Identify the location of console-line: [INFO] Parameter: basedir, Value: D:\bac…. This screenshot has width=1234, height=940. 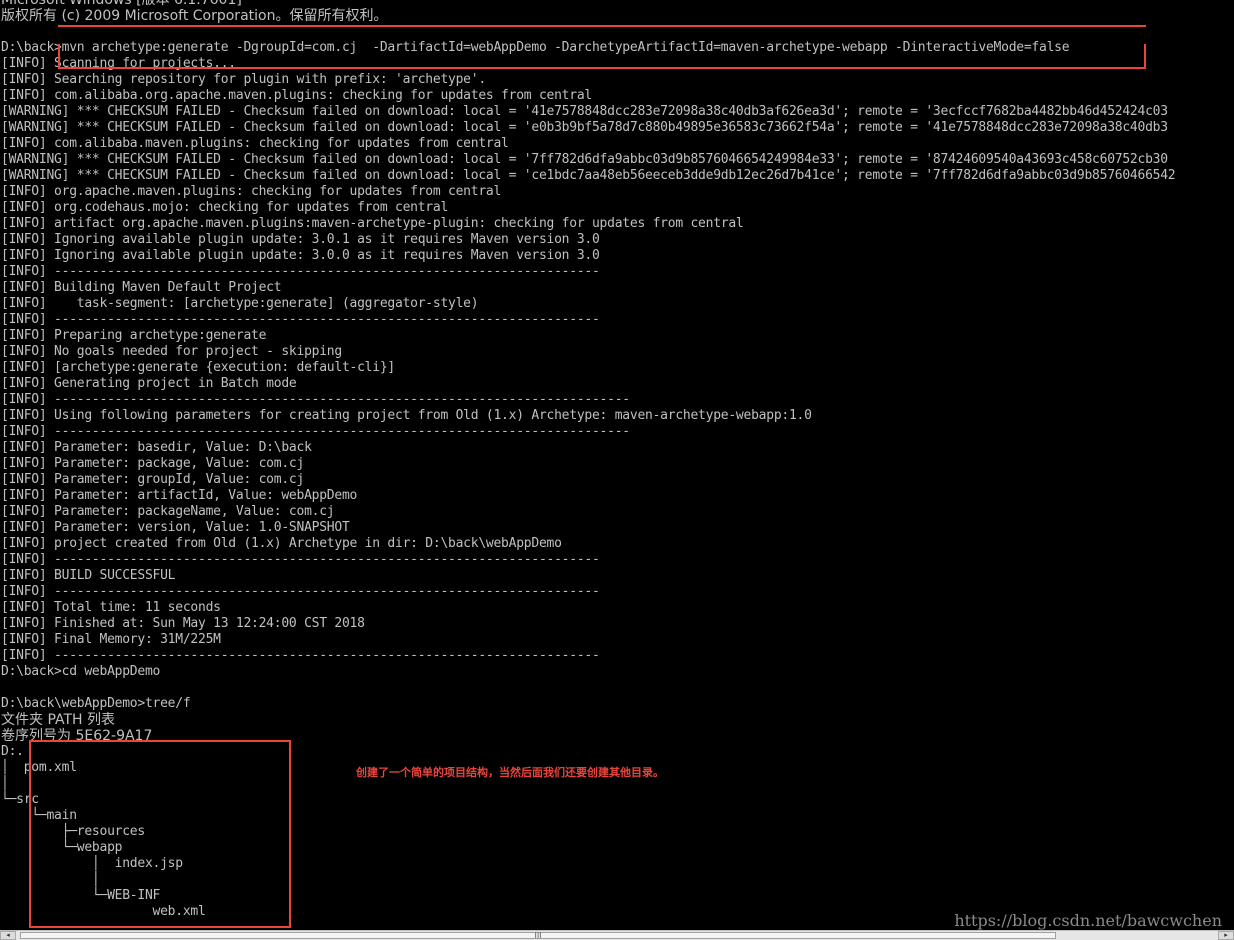
(156, 447).